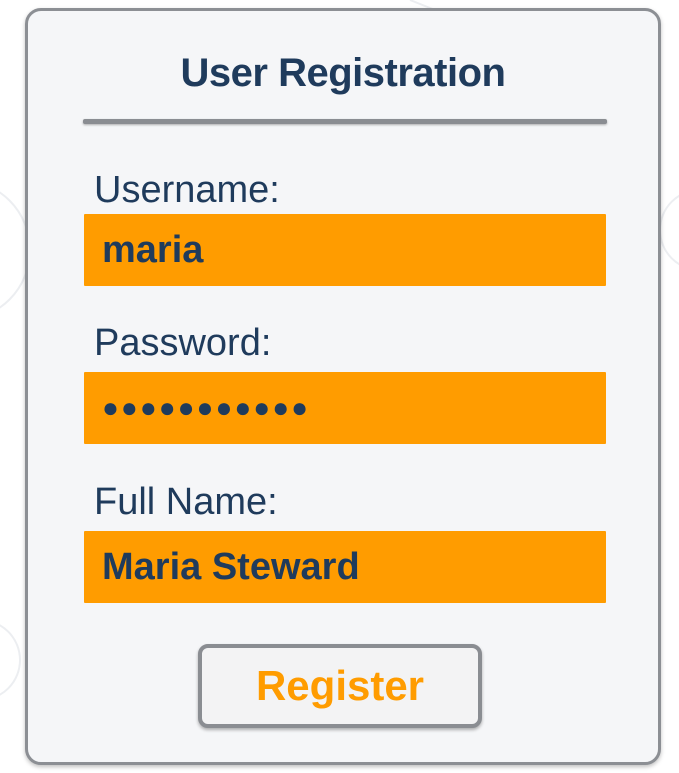 The height and width of the screenshot is (773, 679). Describe the element at coordinates (187, 190) in the screenshot. I see `username-label: Username:` at that location.